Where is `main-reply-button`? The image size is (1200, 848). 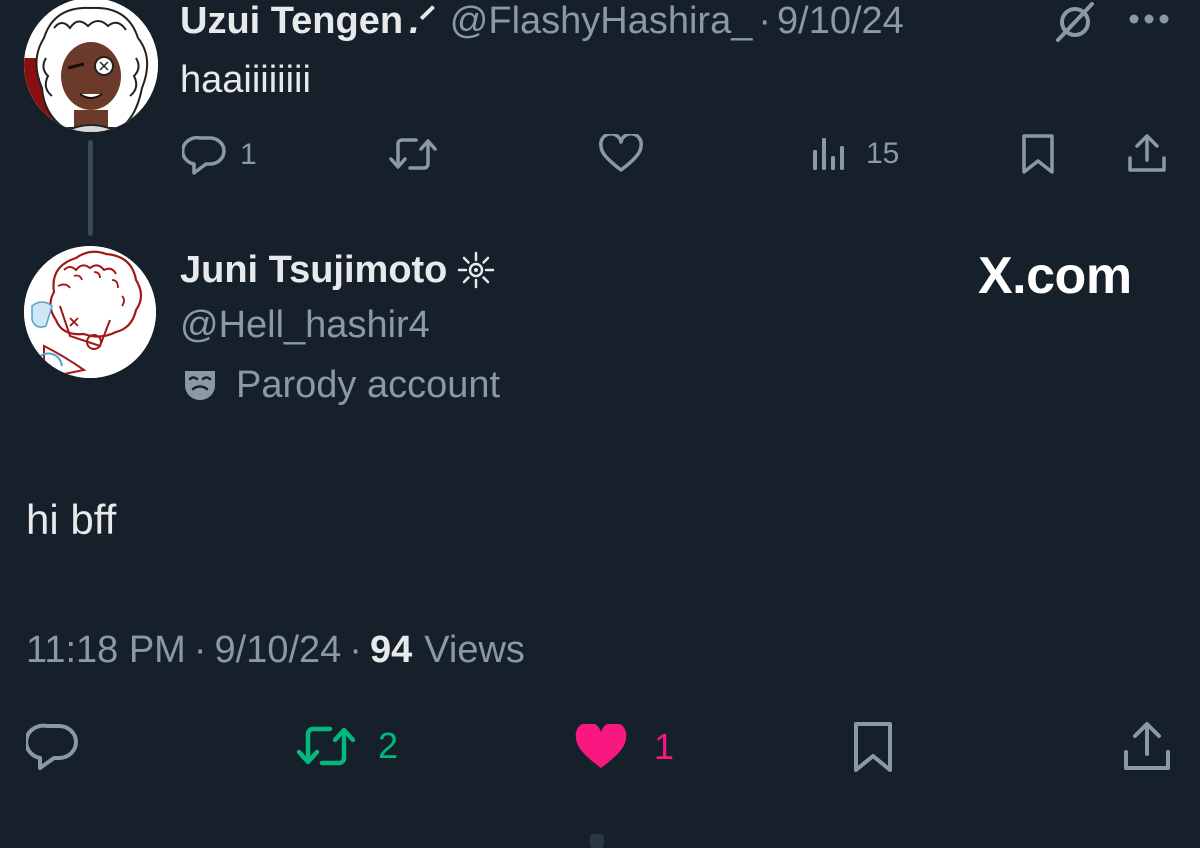
main-reply-button is located at coordinates (53, 747).